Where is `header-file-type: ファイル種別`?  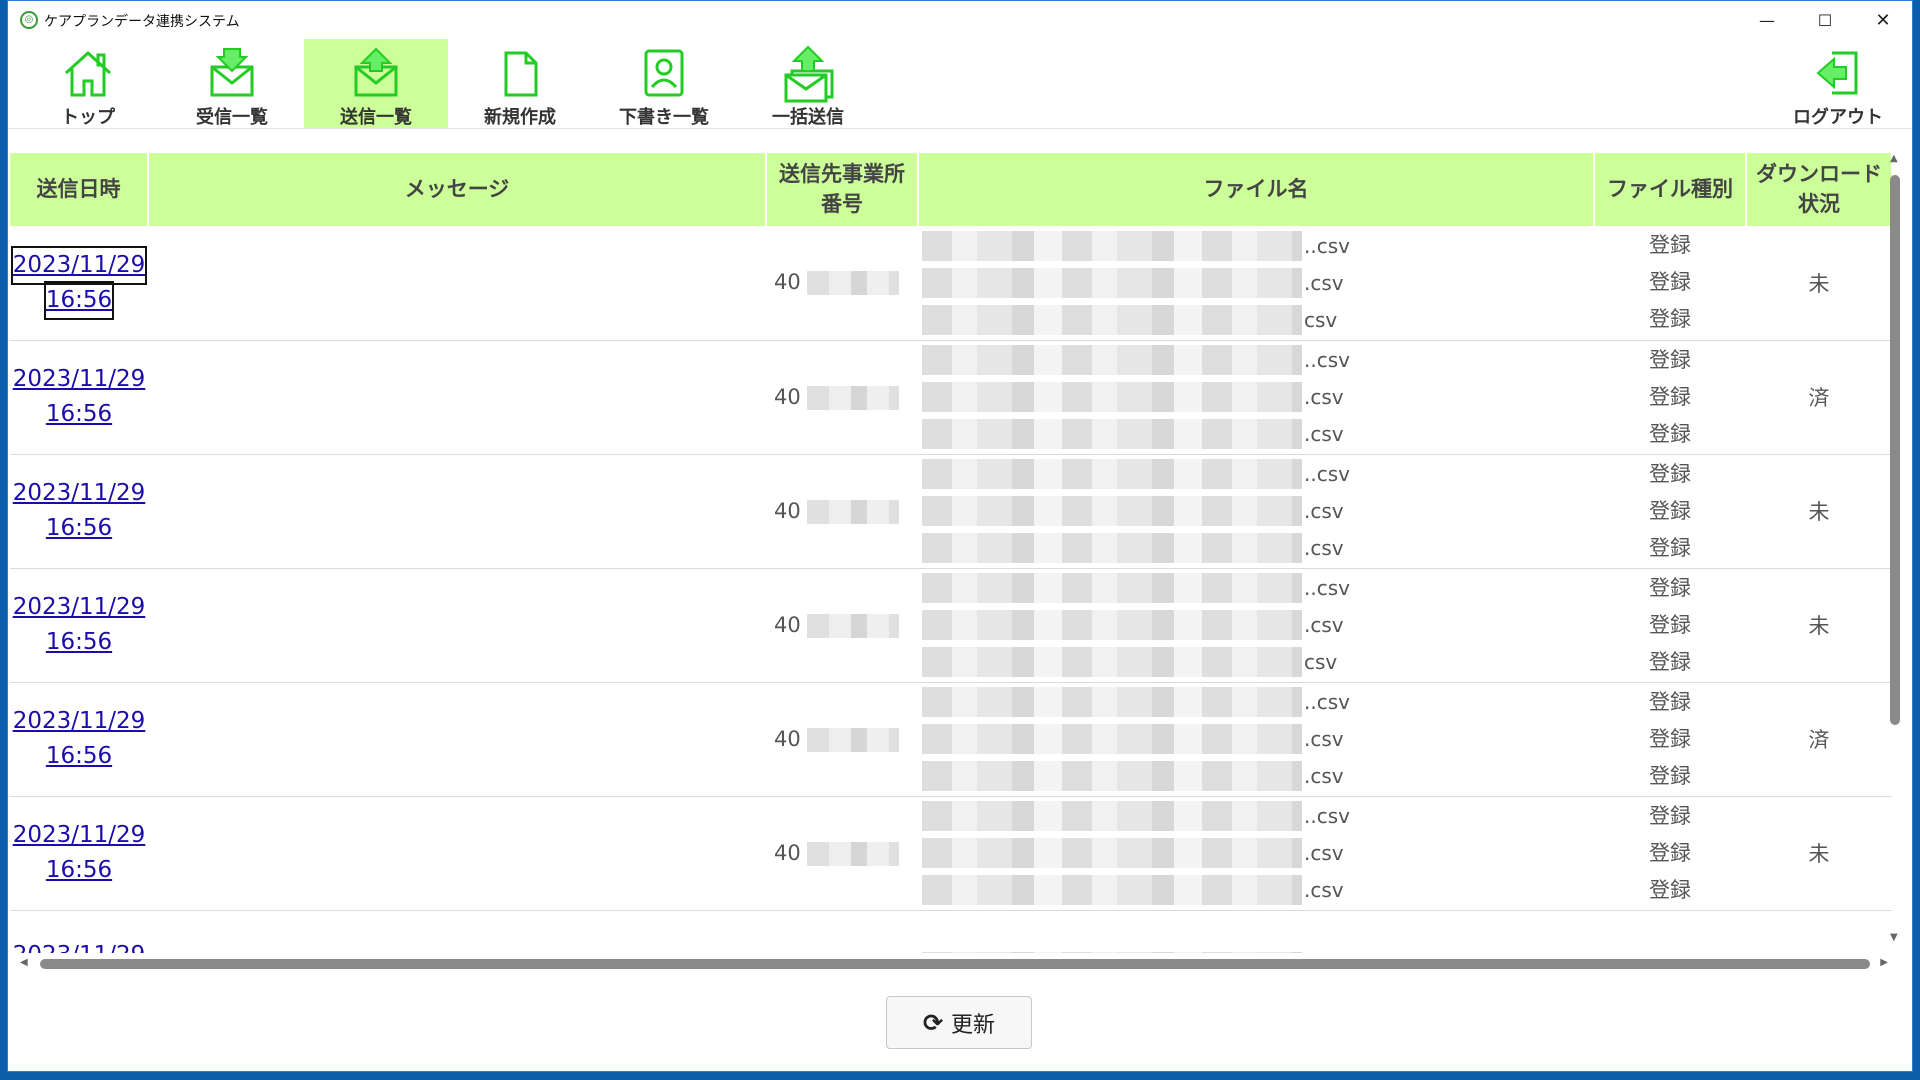 header-file-type: ファイル種別 is located at coordinates (1670, 189).